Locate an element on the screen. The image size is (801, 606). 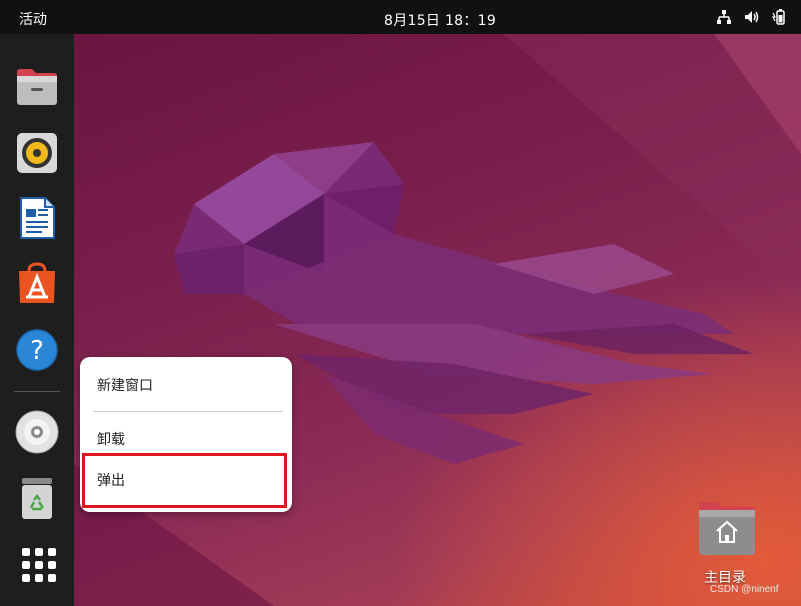
speaker-icon is located at coordinates (37, 153).